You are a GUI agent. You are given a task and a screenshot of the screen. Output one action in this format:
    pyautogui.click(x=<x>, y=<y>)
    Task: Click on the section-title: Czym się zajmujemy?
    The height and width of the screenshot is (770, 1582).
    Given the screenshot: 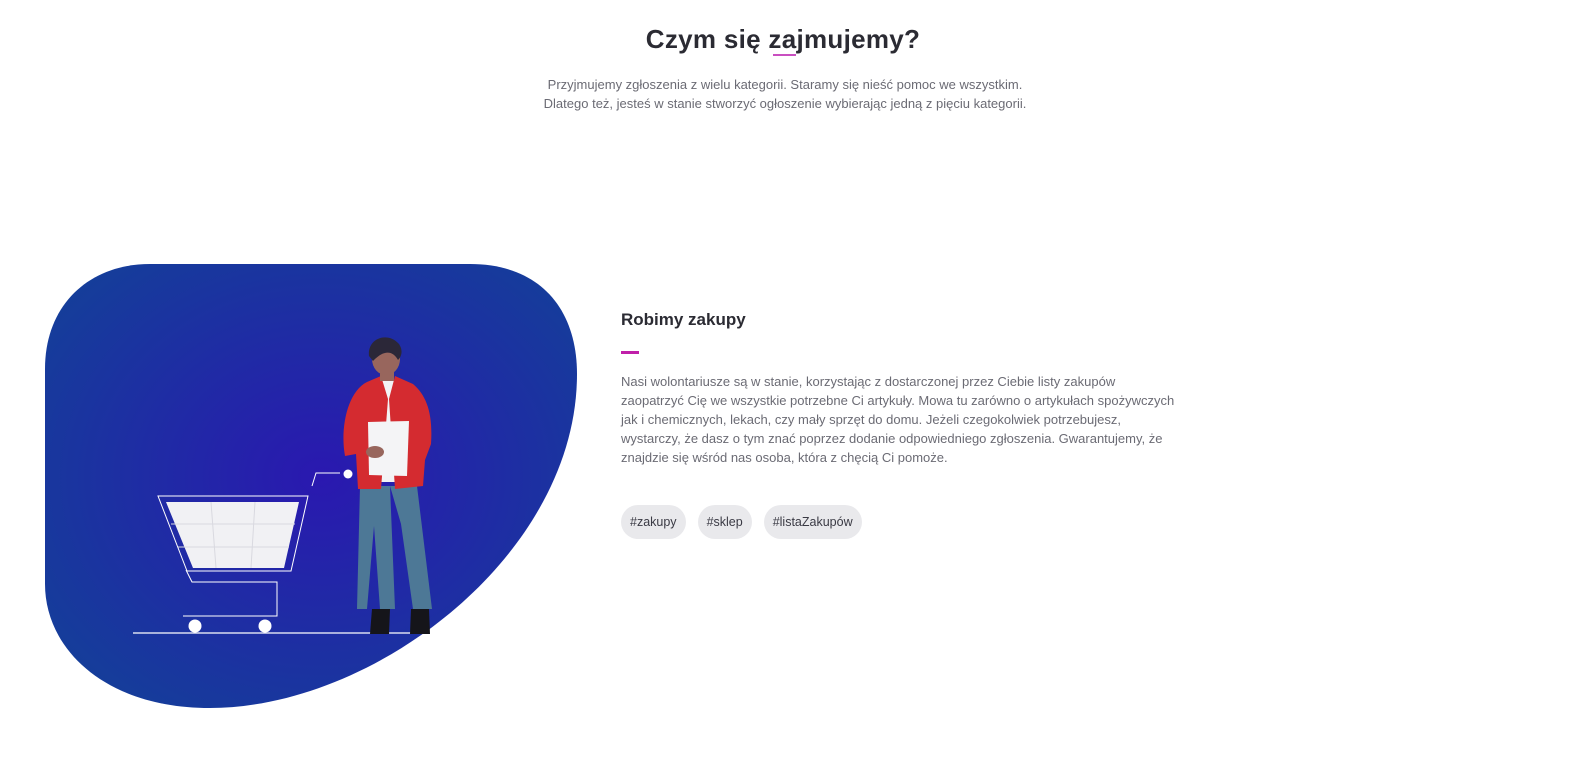 What is the action you would take?
    pyautogui.click(x=783, y=38)
    